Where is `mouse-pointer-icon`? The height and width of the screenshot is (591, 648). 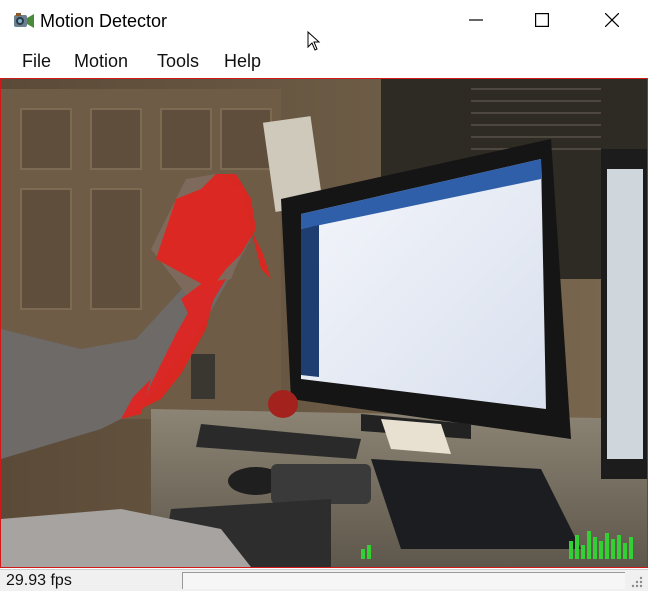 mouse-pointer-icon is located at coordinates (314, 41).